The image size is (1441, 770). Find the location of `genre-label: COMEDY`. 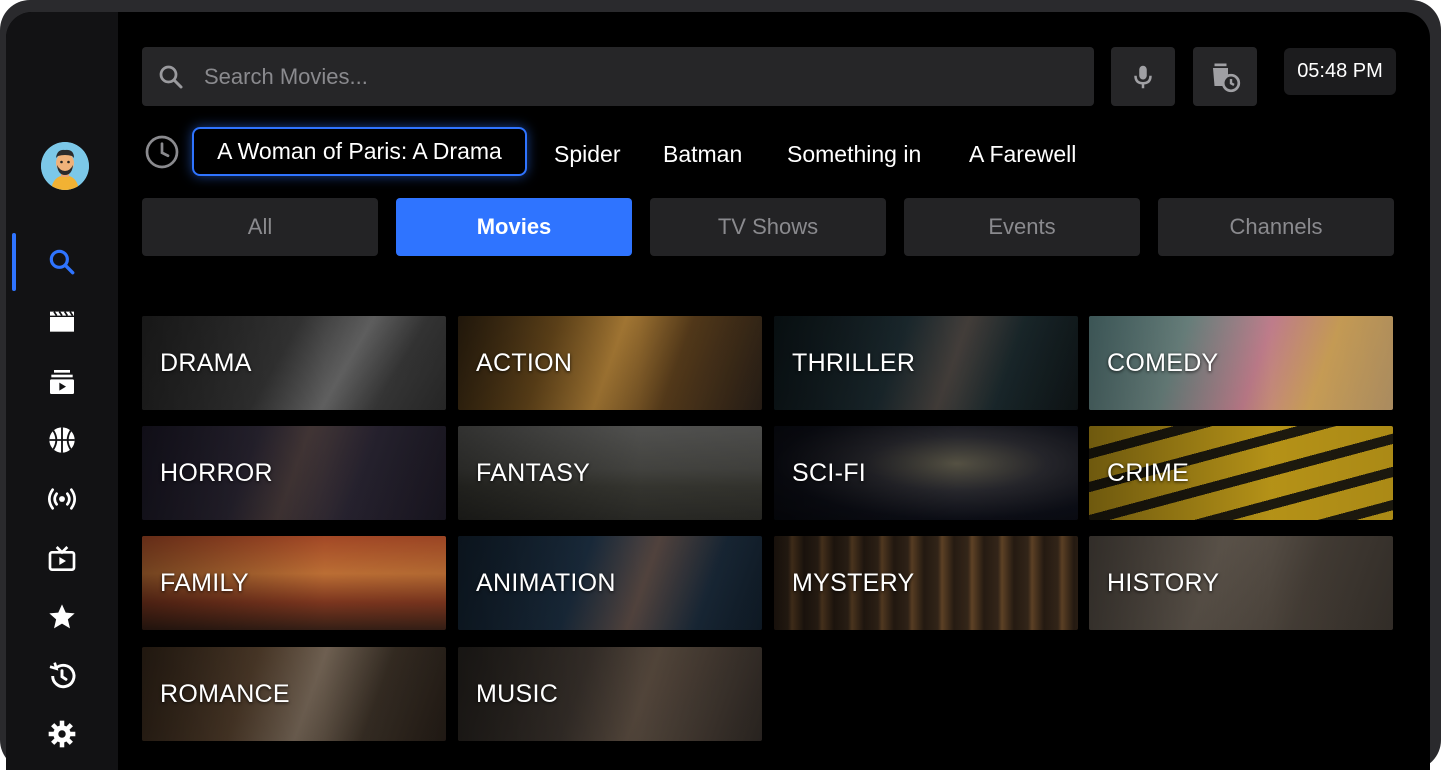

genre-label: COMEDY is located at coordinates (1163, 362).